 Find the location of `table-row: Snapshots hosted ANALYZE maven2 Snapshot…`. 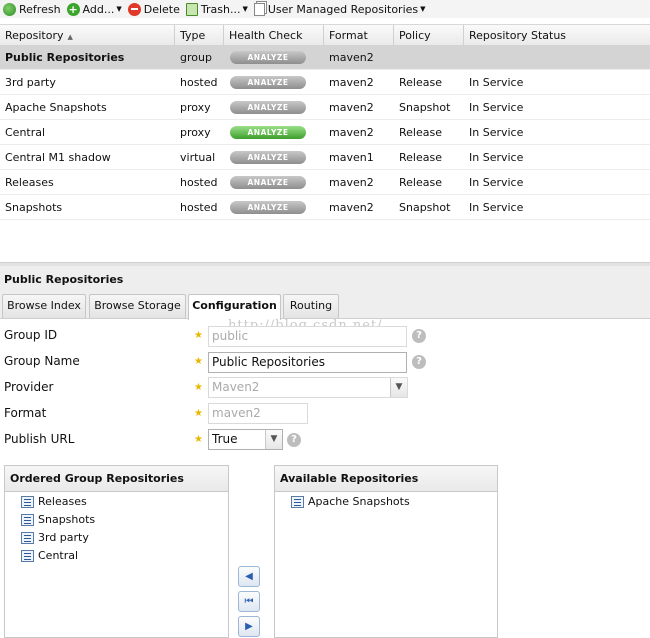

table-row: Snapshots hosted ANALYZE maven2 Snapshot… is located at coordinates (325, 207).